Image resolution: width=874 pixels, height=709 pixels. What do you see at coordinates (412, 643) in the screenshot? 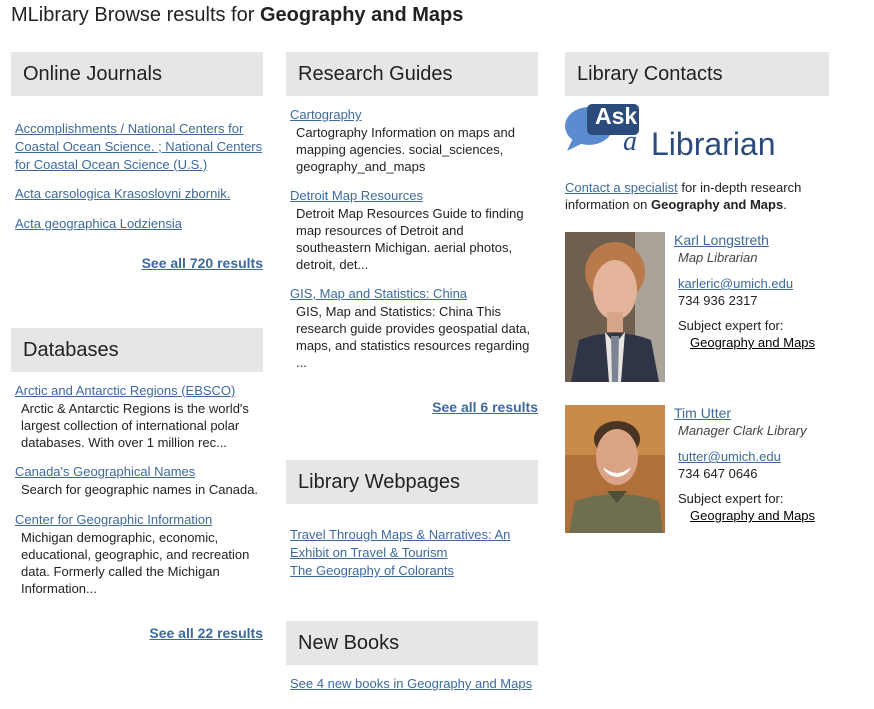
I see `new-books-heading: New Books` at bounding box center [412, 643].